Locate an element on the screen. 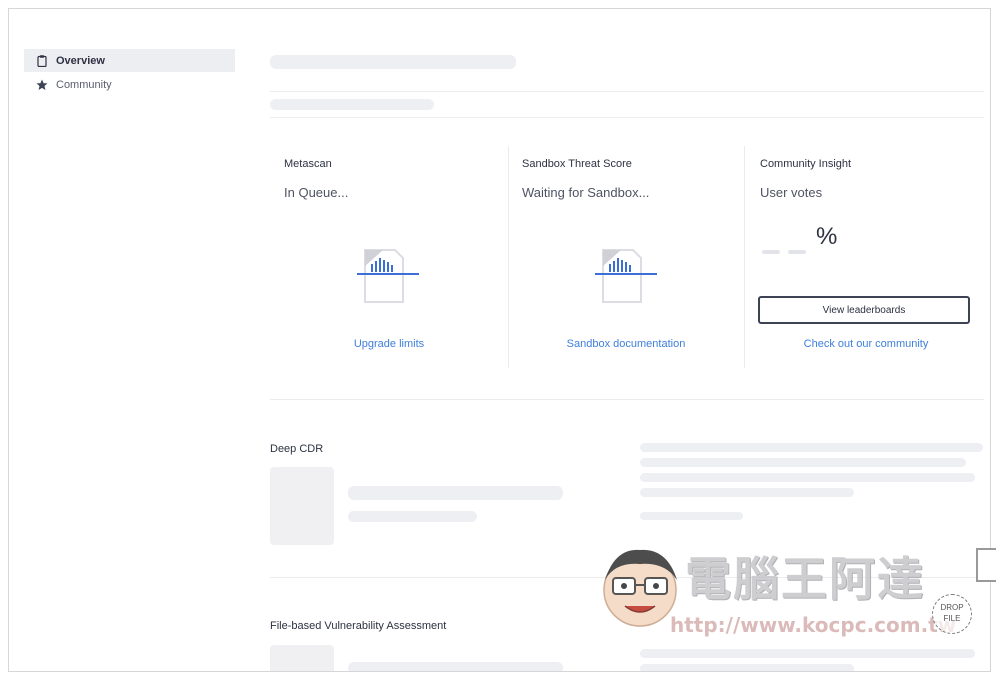 The height and width of the screenshot is (681, 1000). card-title: Metascan is located at coordinates (308, 164).